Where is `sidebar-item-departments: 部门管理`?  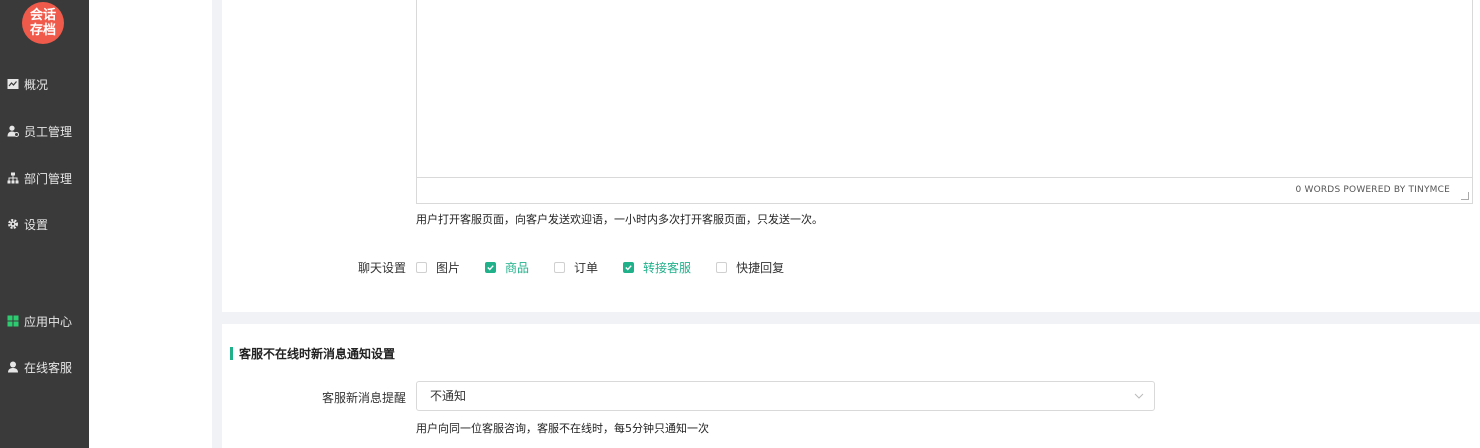 sidebar-item-departments: 部门管理 is located at coordinates (39, 178).